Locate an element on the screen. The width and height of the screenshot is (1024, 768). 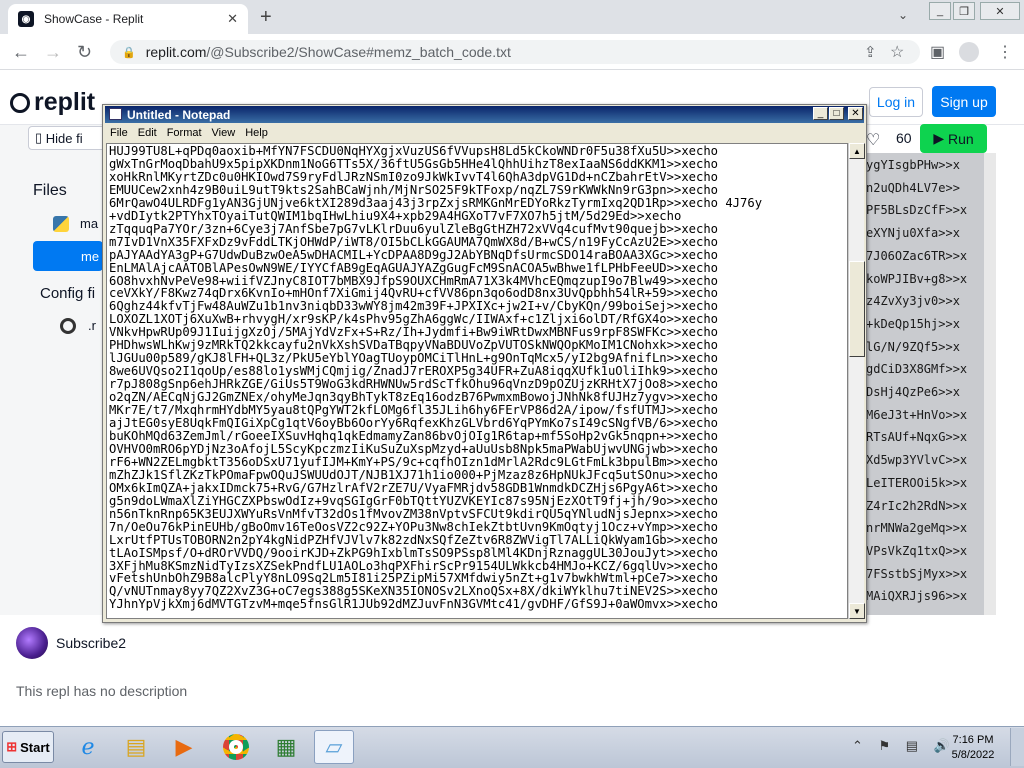
code-line: RTsAUf+NqxG>>x is located at coordinates (917, 437).